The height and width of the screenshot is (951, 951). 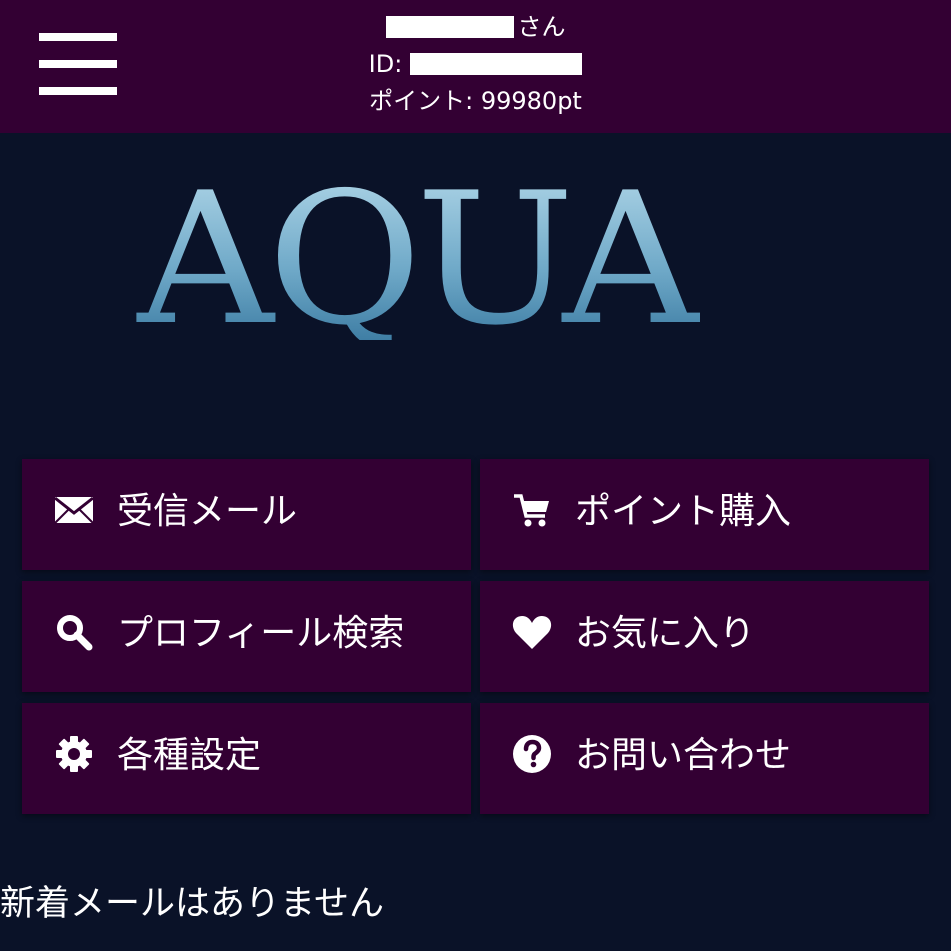 I want to click on points-text: ポイント: 99980pt, so click(x=475, y=100).